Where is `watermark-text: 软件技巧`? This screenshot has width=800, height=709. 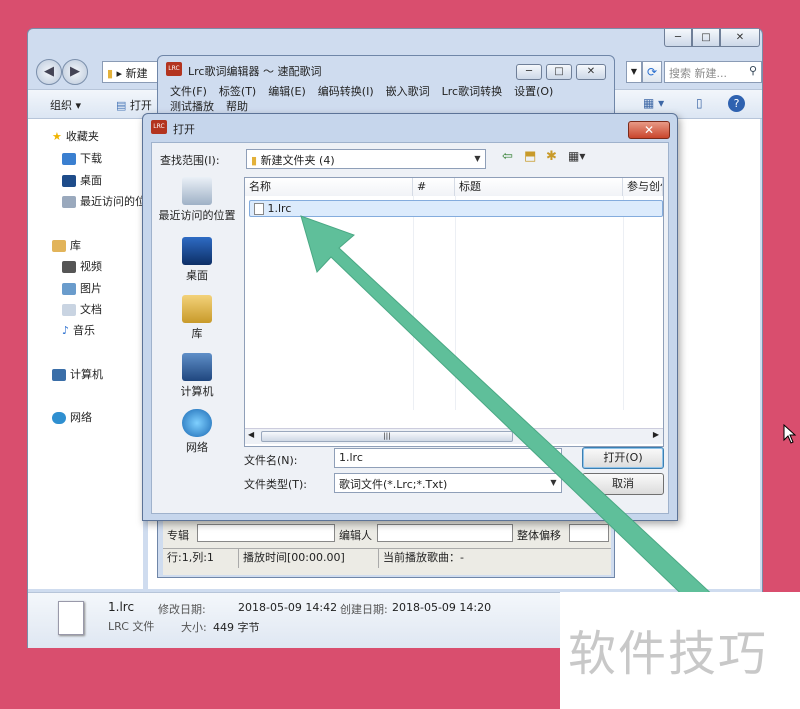
watermark-text: 软件技巧 is located at coordinates (668, 654).